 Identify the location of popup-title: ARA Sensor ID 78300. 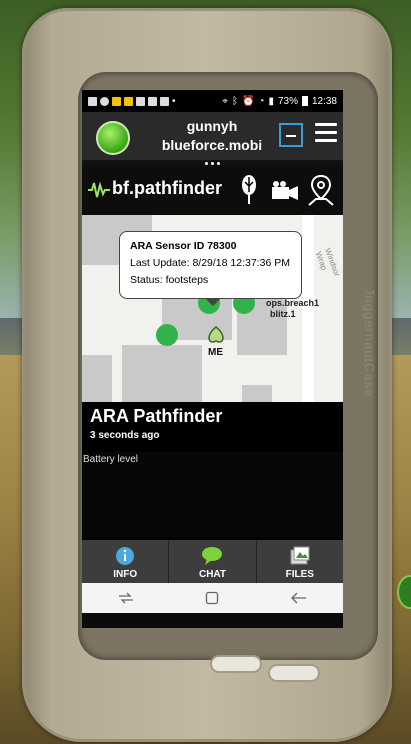
(183, 246).